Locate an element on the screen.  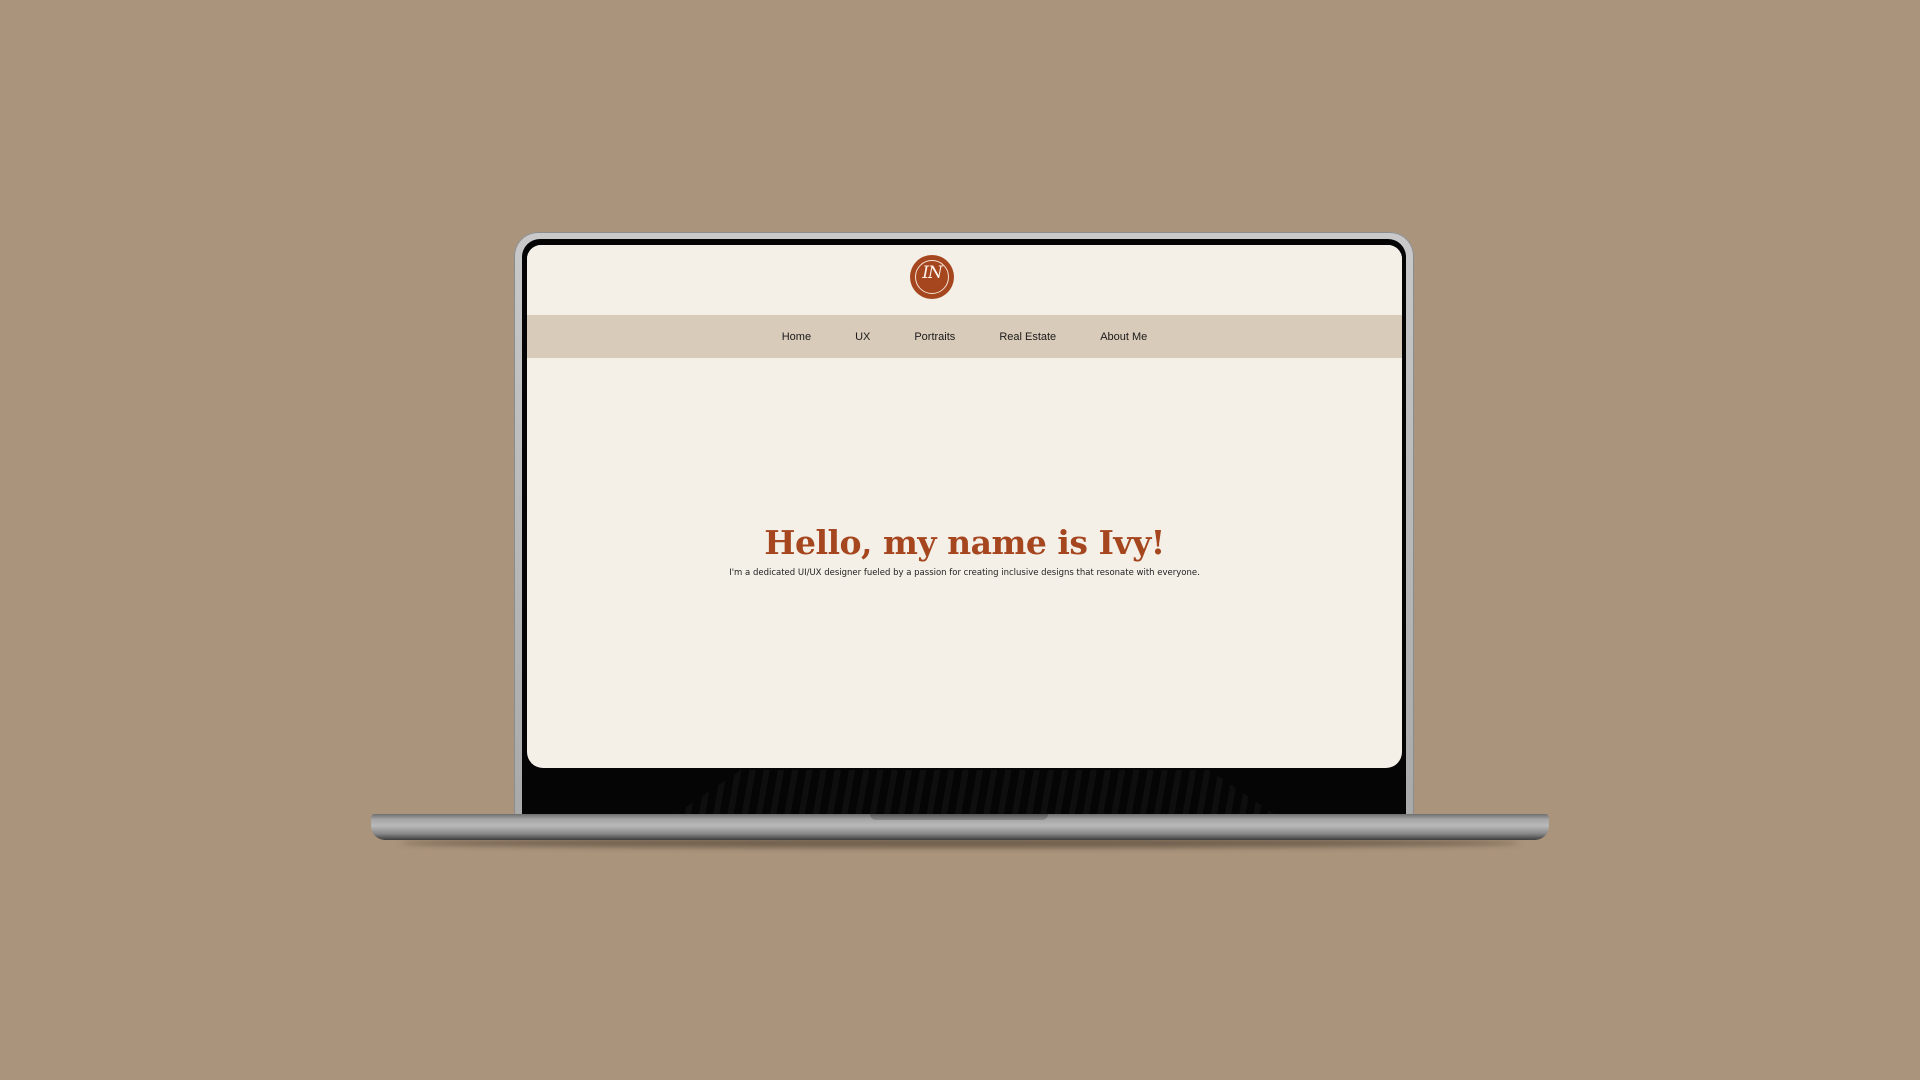
nav-item-about-me: About Me is located at coordinates (1123, 337).